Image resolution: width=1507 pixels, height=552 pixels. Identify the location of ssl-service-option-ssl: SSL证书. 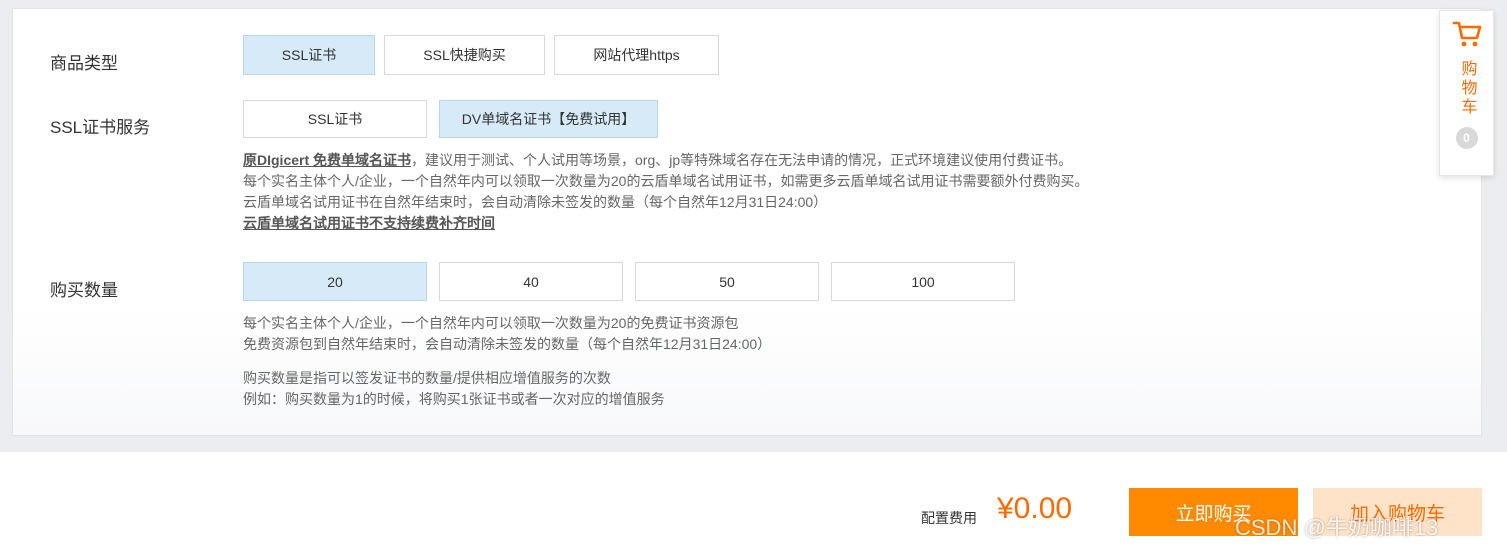
(335, 119).